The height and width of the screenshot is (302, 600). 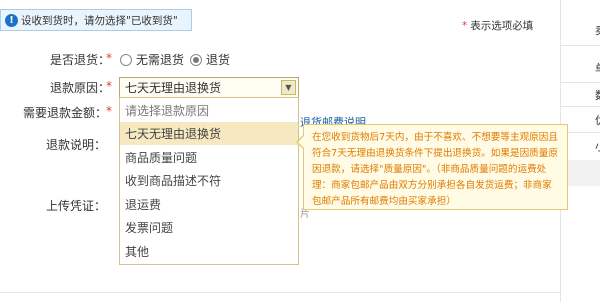 I want to click on panel-label: 小, so click(x=597, y=146).